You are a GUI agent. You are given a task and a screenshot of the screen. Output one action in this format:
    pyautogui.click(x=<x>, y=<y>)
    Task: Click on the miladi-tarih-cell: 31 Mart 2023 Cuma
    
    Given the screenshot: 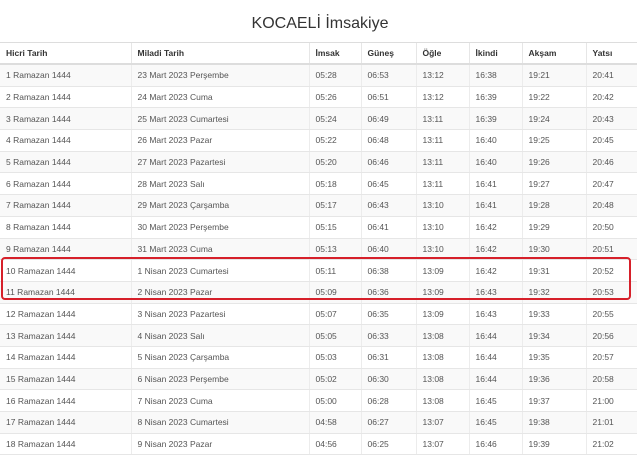 What is the action you would take?
    pyautogui.click(x=219, y=249)
    